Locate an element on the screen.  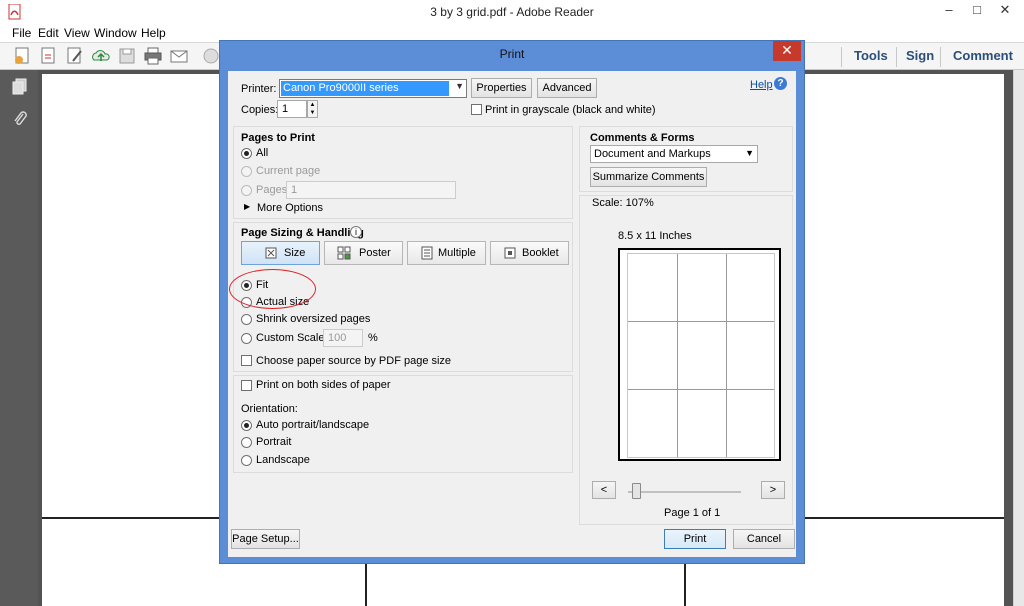
all-pages-label: All is located at coordinates (262, 153).